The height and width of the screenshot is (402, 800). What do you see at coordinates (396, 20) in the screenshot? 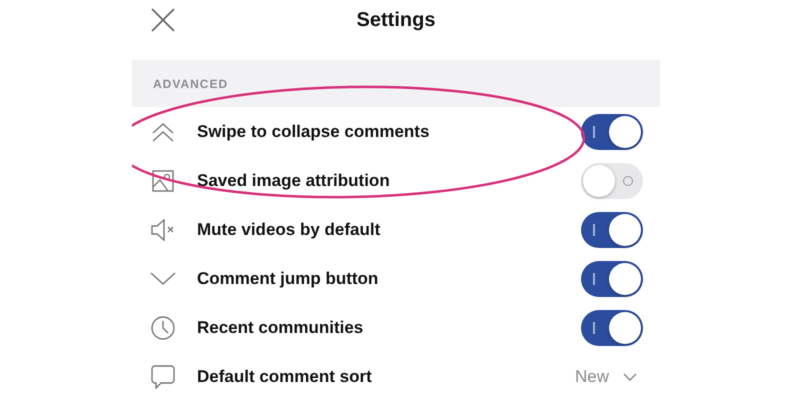
I see `screen-title: Settings` at bounding box center [396, 20].